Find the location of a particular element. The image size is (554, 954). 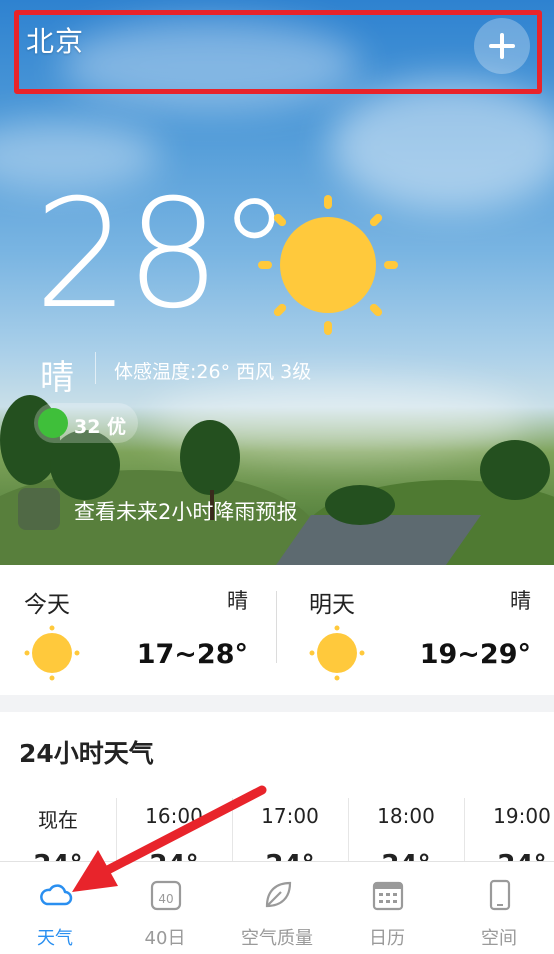

day-temp-range: 17~28° is located at coordinates (192, 654).